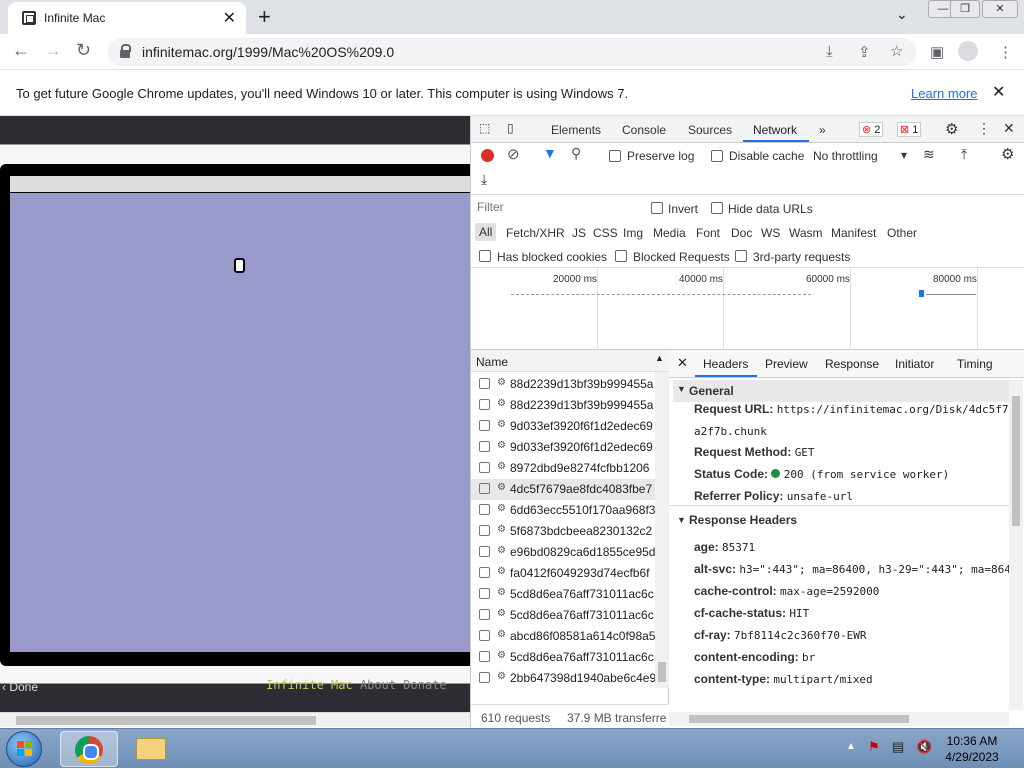 Image resolution: width=1024 pixels, height=769 pixels. Describe the element at coordinates (1009, 128) in the screenshot. I see `close-devtools-icon: ✕` at that location.